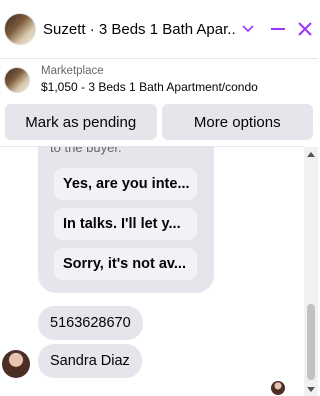 Image resolution: width=320 pixels, height=396 pixels. What do you see at coordinates (248, 29) in the screenshot?
I see `chevron-down-icon` at bounding box center [248, 29].